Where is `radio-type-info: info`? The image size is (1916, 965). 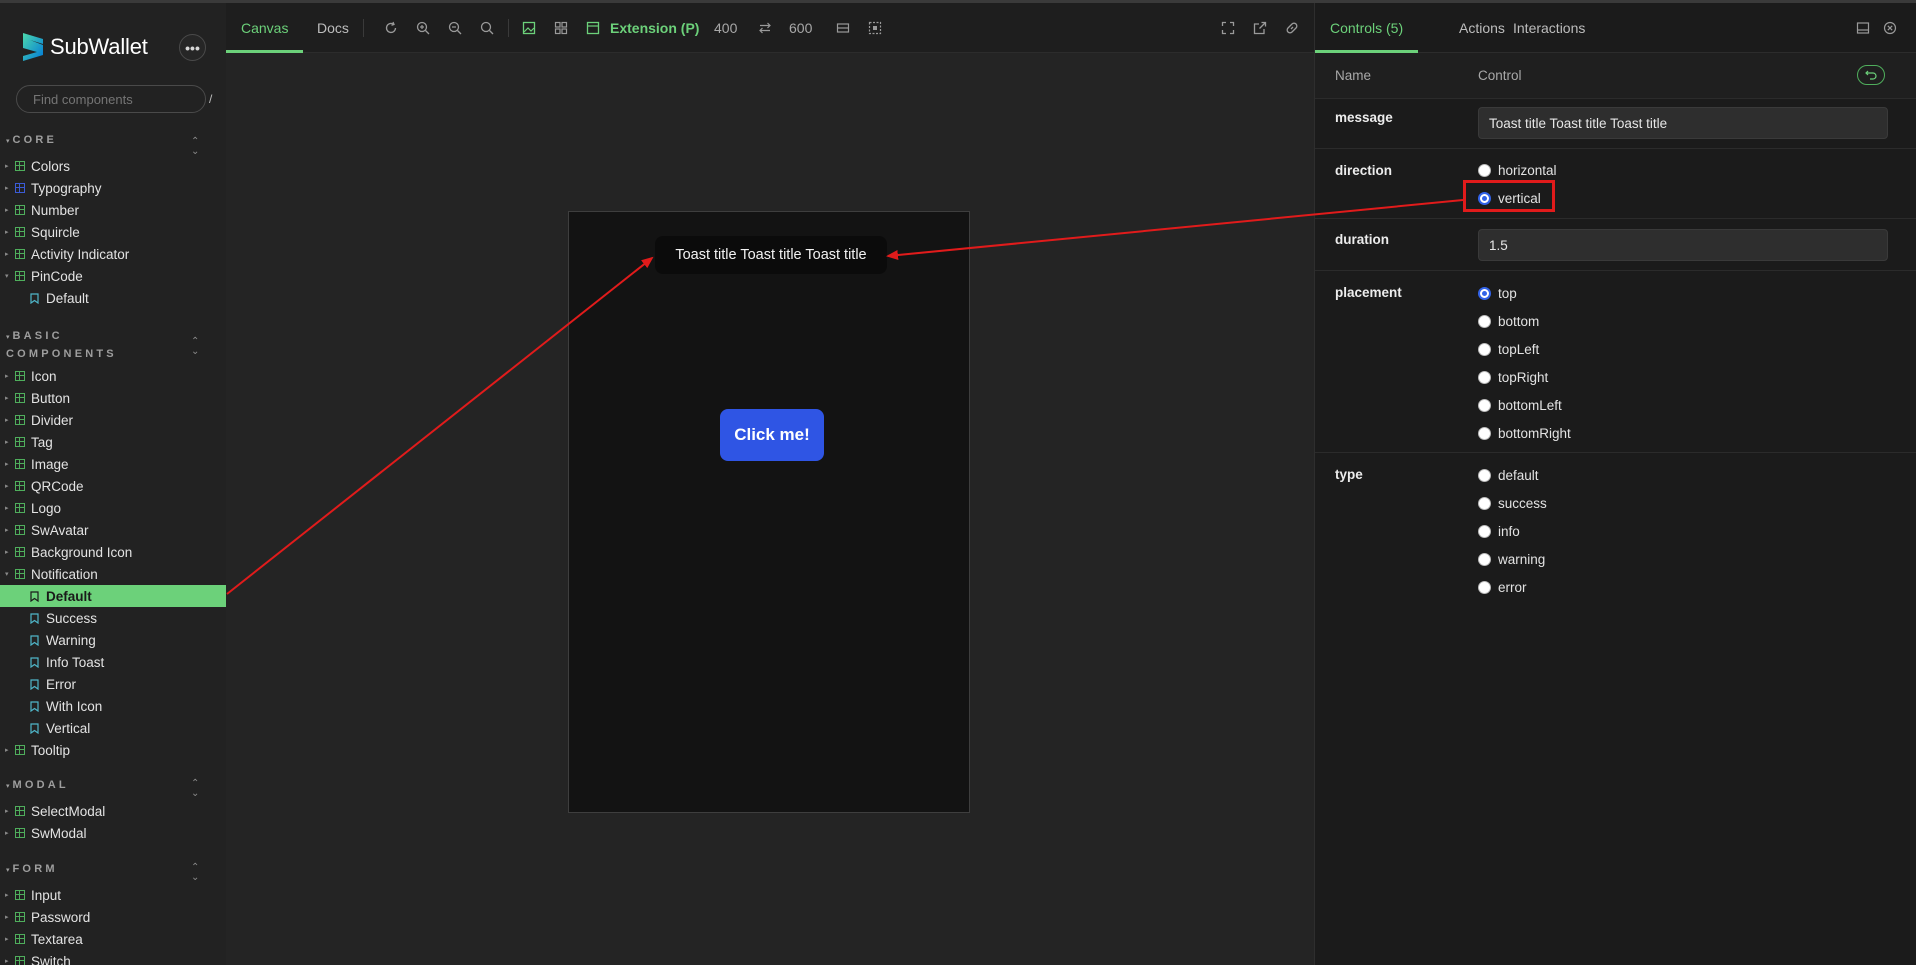 radio-type-info: info is located at coordinates (1499, 531).